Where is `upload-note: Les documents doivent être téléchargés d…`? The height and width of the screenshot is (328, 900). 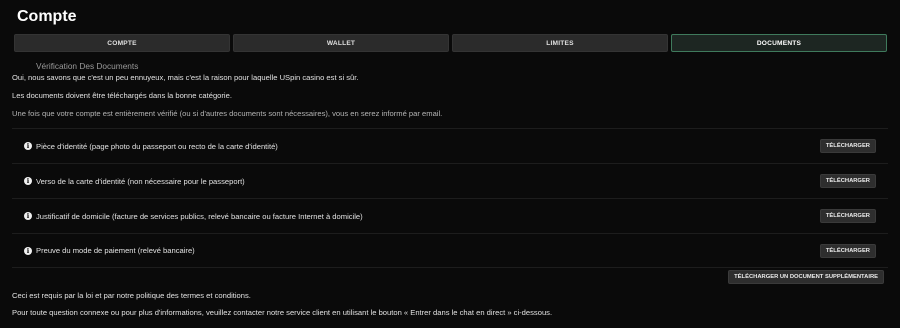 upload-note: Les documents doivent être téléchargés d… is located at coordinates (122, 95).